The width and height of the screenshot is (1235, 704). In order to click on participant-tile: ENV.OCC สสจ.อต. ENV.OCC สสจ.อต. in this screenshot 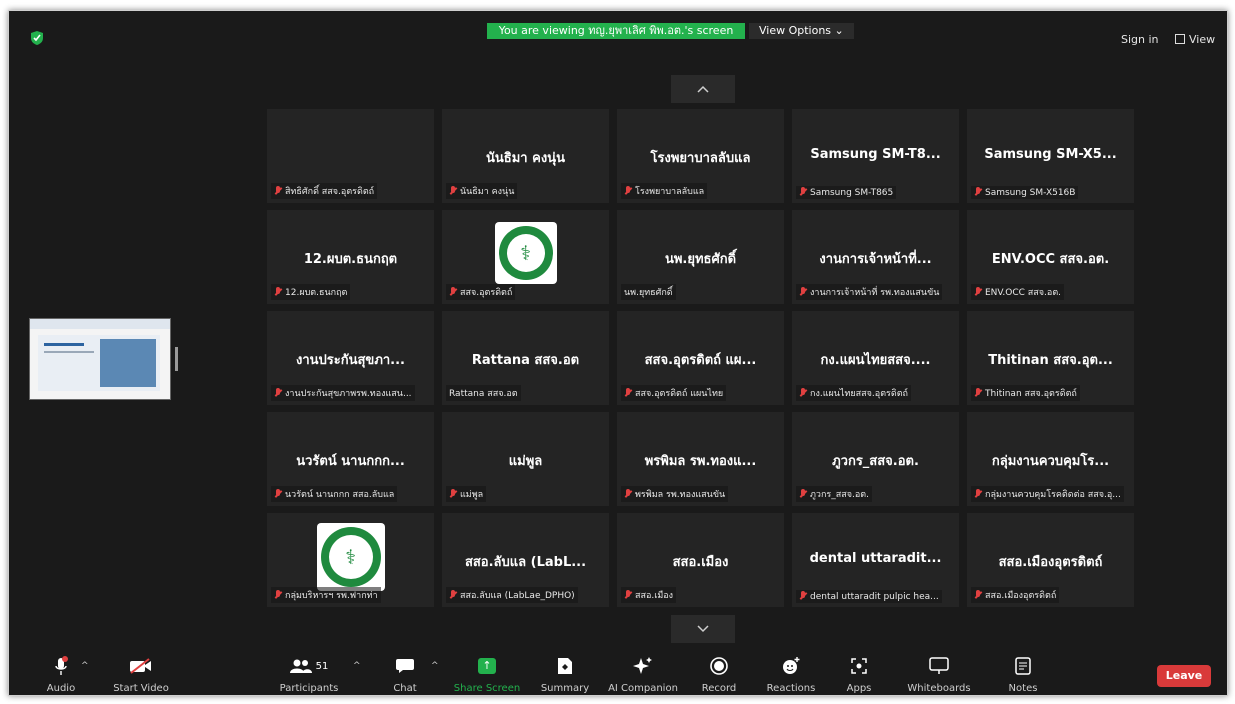, I will do `click(1050, 257)`.